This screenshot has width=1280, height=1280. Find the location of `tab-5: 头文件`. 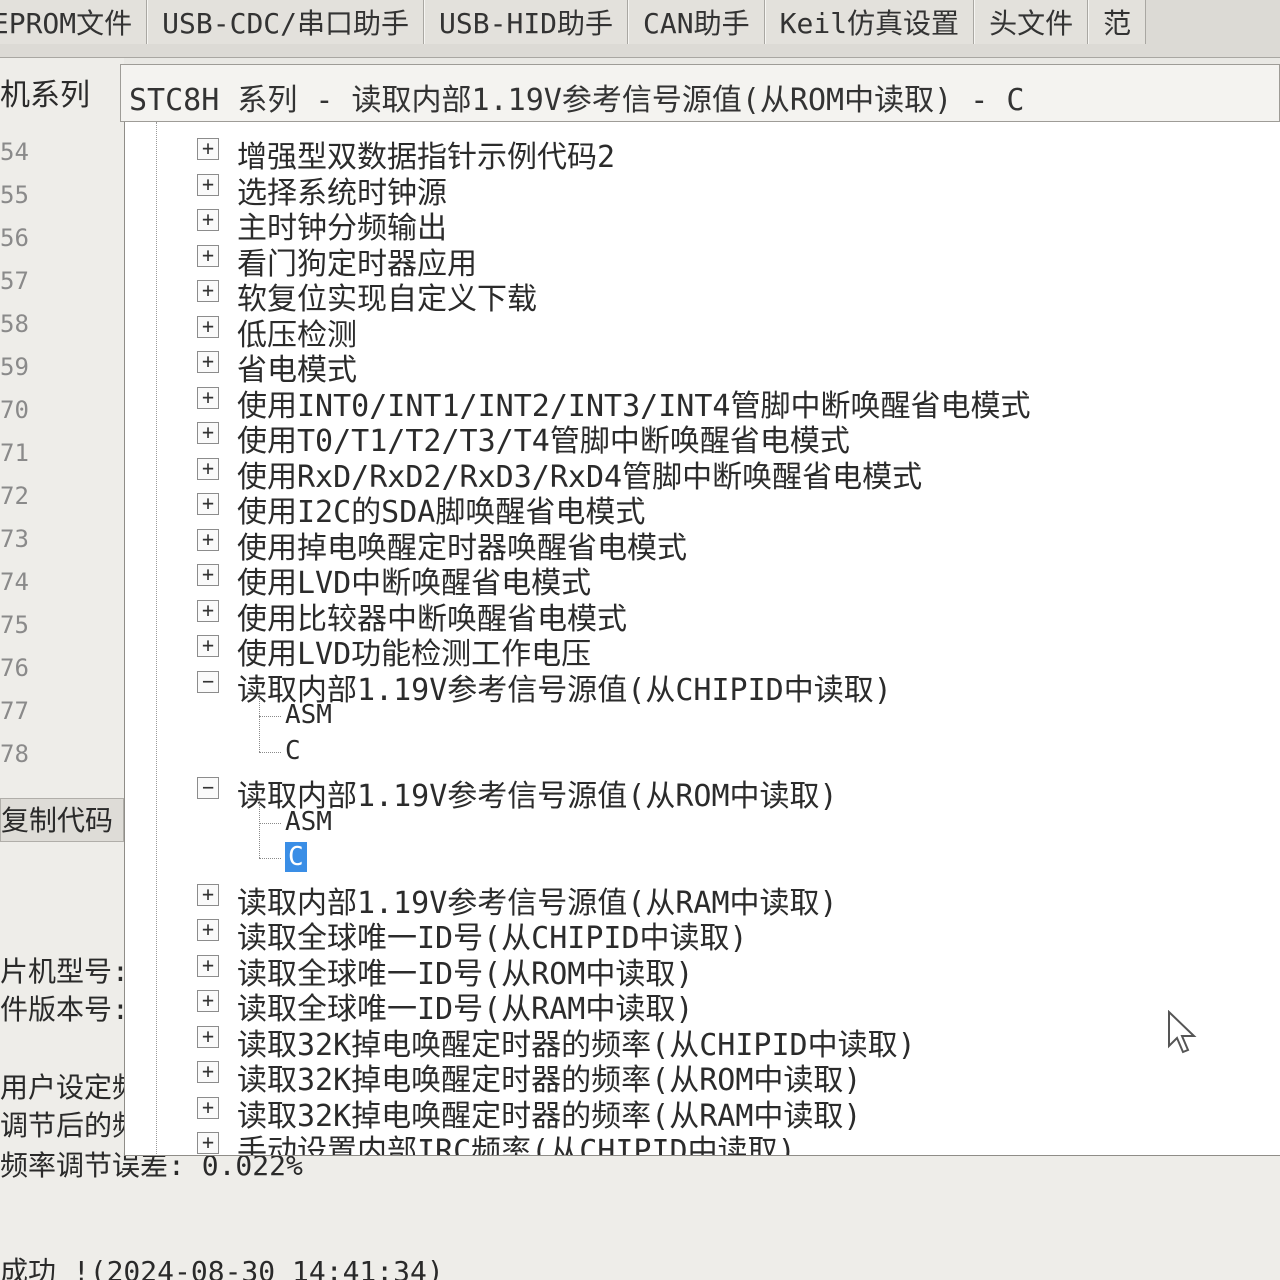

tab-5: 头文件 is located at coordinates (1031, 22).